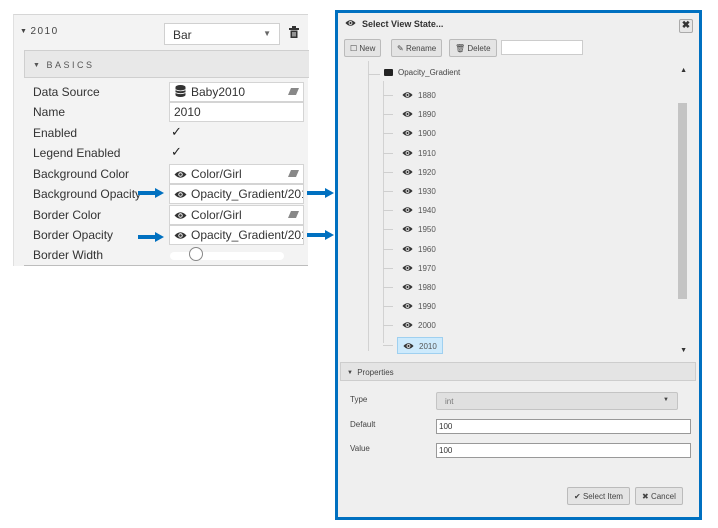 This screenshot has width=718, height=528. Describe the element at coordinates (419, 249) in the screenshot. I see `tree-item: 1960` at that location.